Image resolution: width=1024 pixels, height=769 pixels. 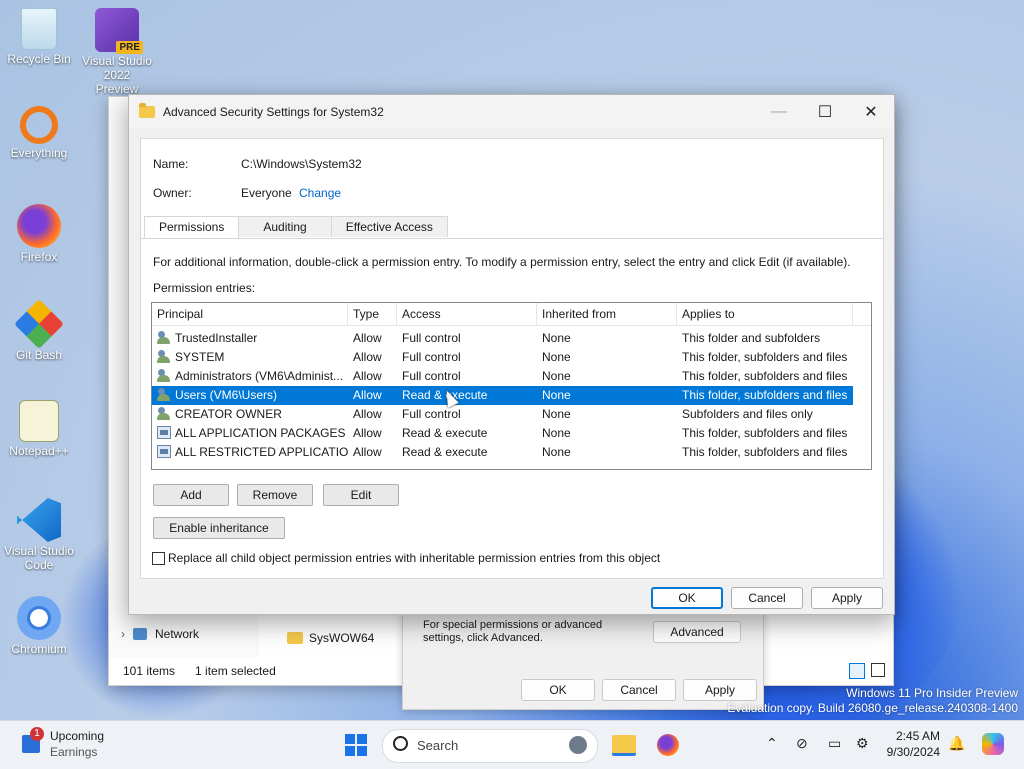 I want to click on access-cell: Read & execute, so click(x=445, y=433).